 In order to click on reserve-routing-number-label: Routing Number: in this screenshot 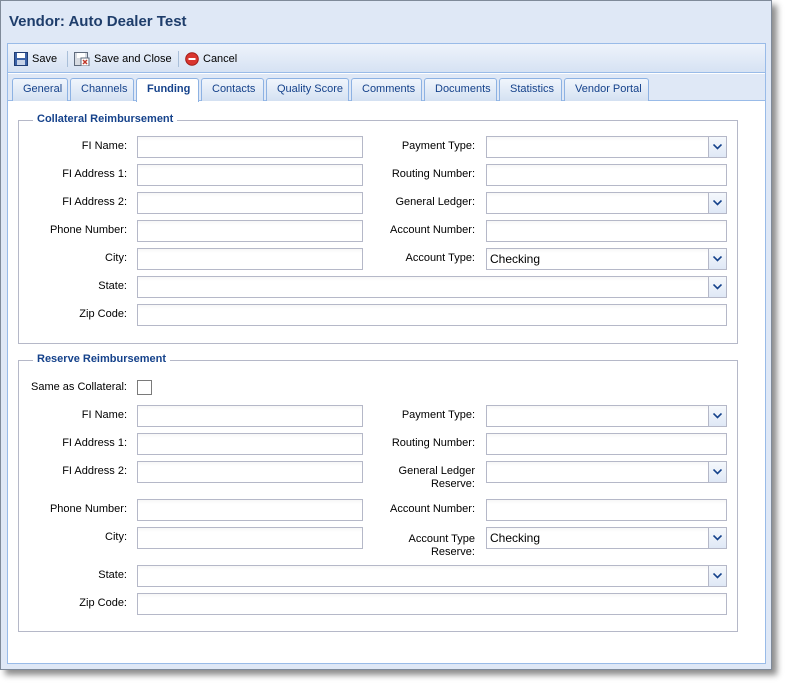, I will do `click(433, 443)`.